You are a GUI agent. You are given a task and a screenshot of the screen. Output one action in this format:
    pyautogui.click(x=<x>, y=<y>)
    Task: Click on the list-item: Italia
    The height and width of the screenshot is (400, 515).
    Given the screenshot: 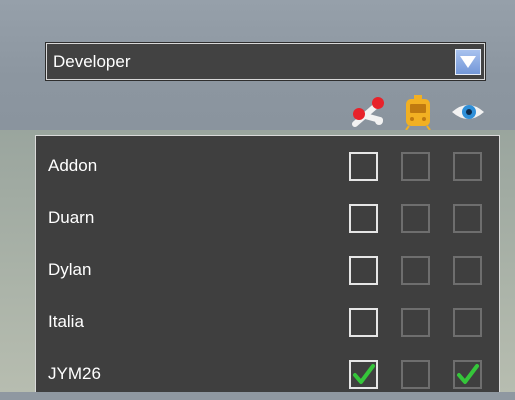 What is the action you would take?
    pyautogui.click(x=267, y=322)
    